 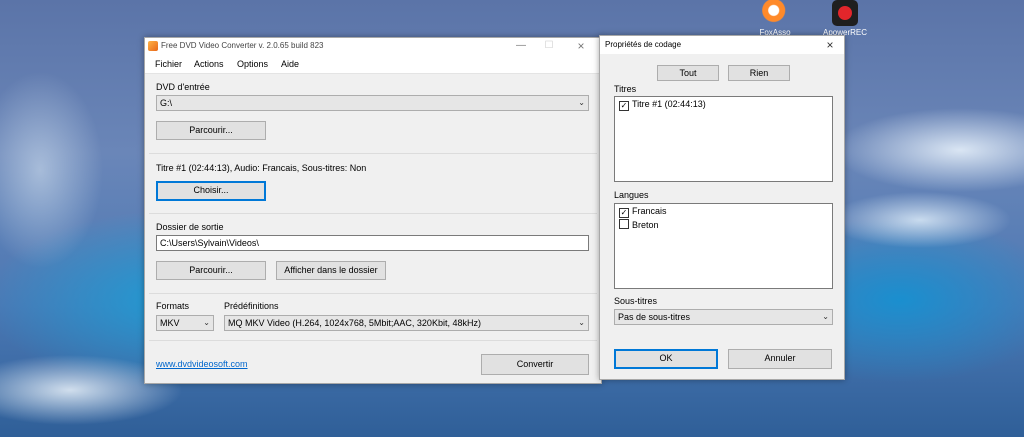 I want to click on languages-list: ✓ Francais Breton, so click(x=723, y=246).